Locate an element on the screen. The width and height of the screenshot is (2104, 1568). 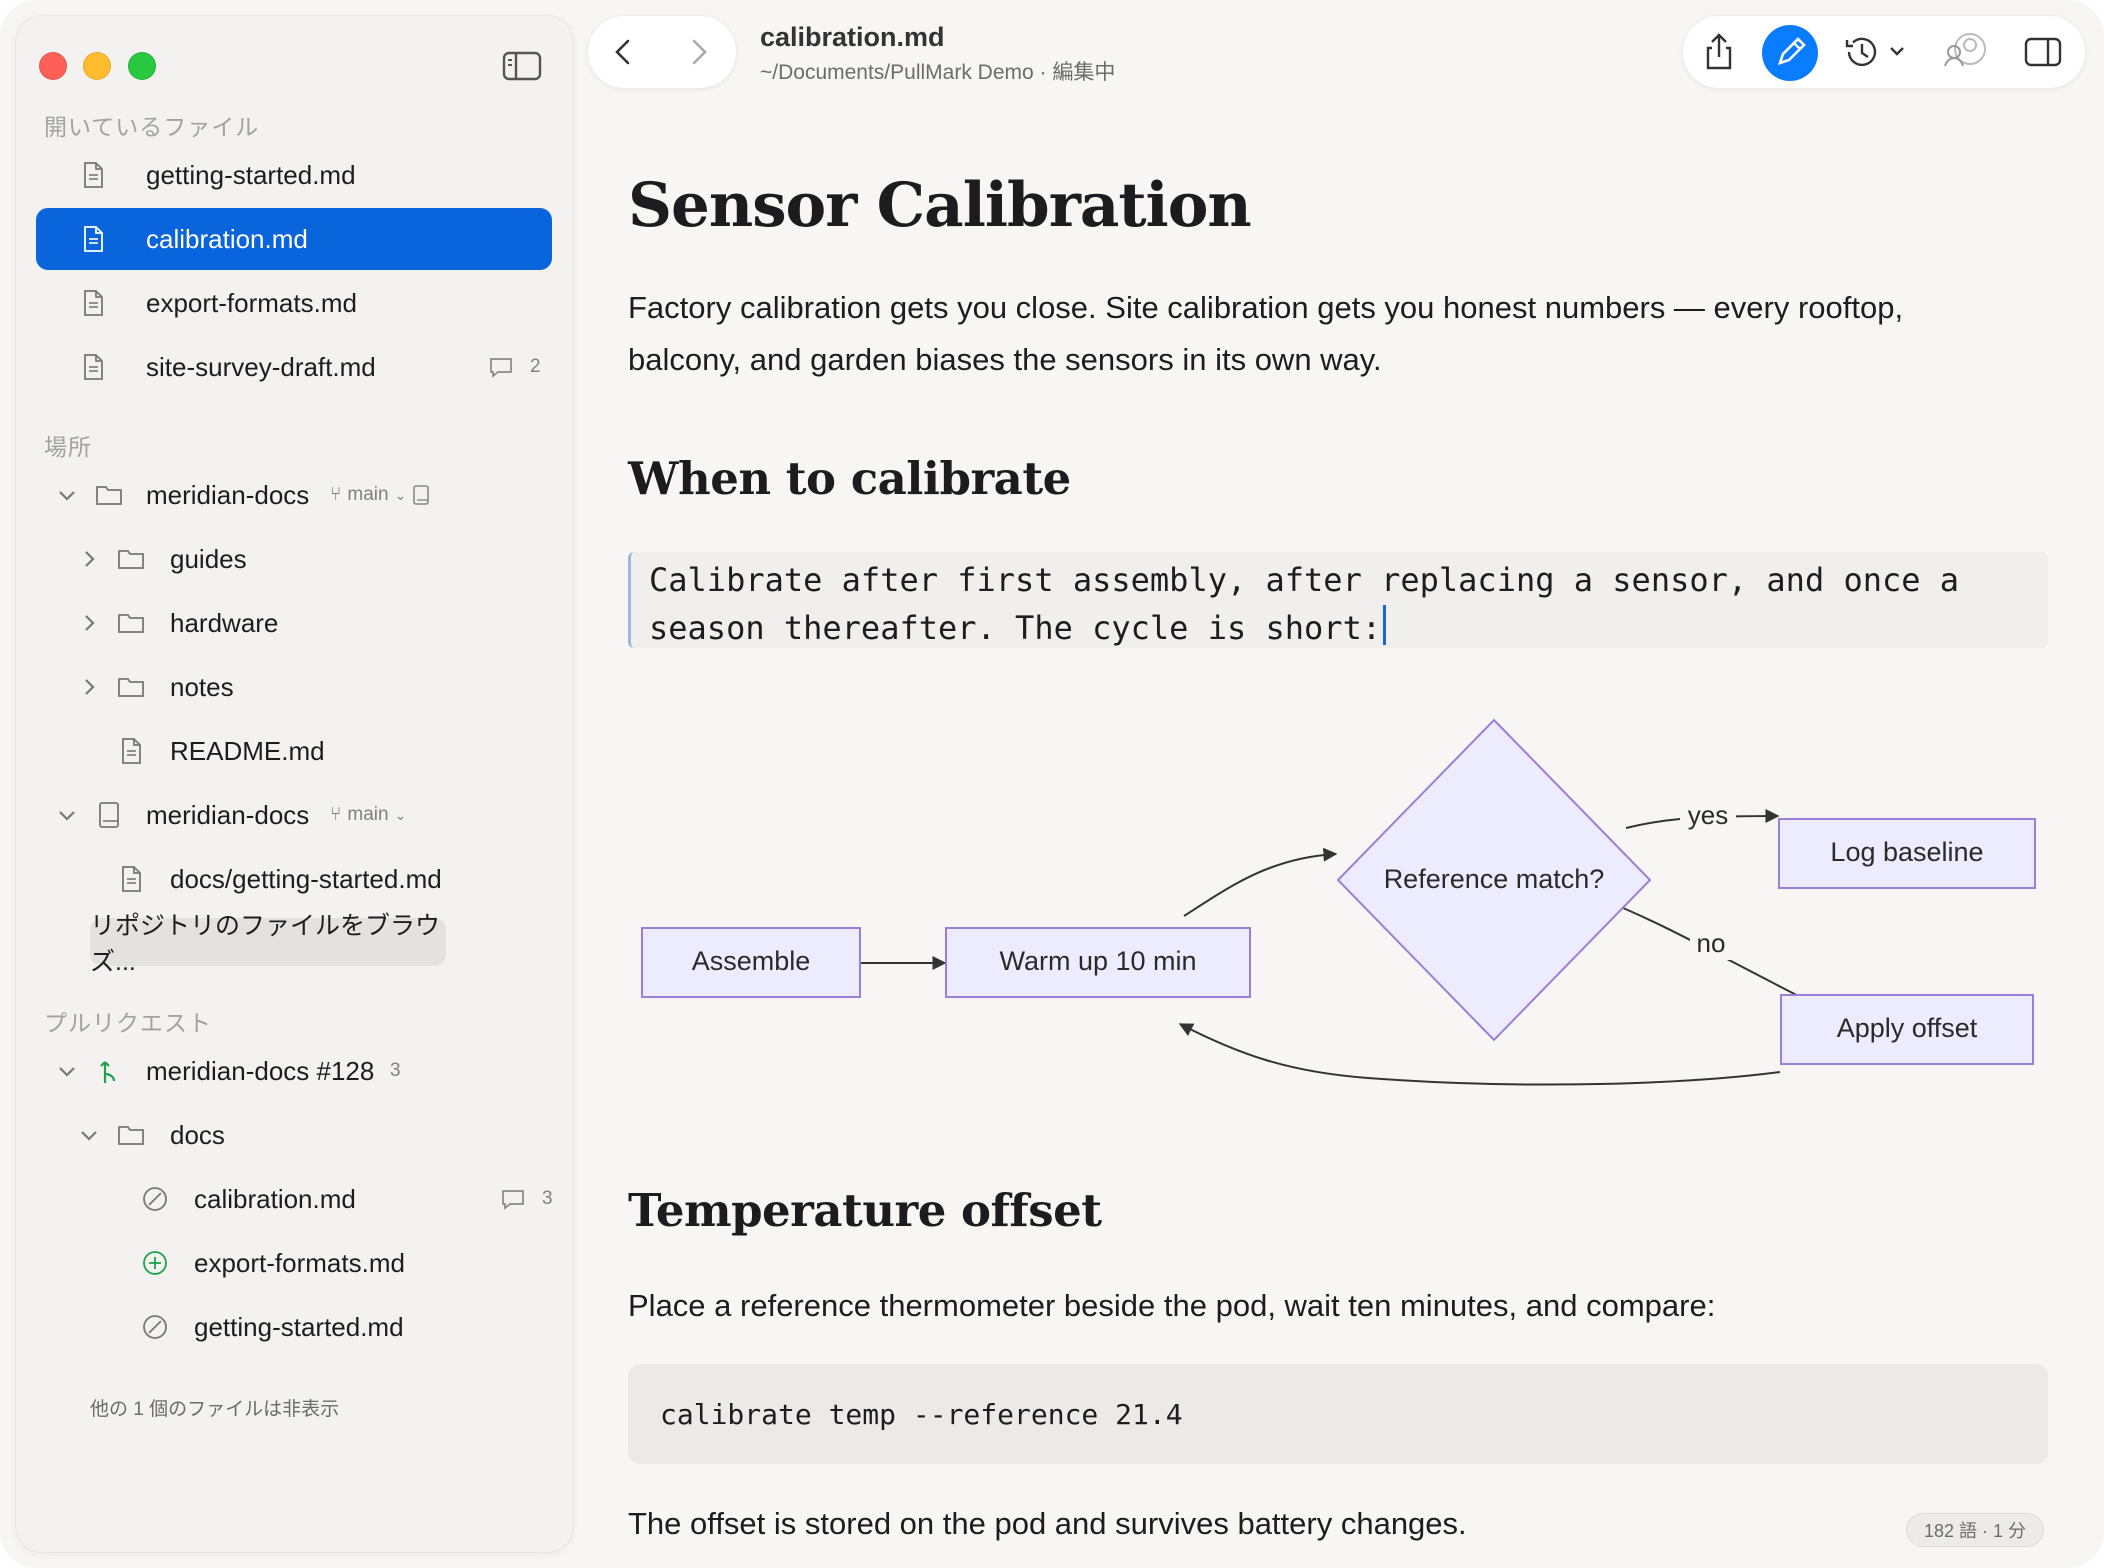
pull-request-label: meridian-docs #128 is located at coordinates (260, 1070).